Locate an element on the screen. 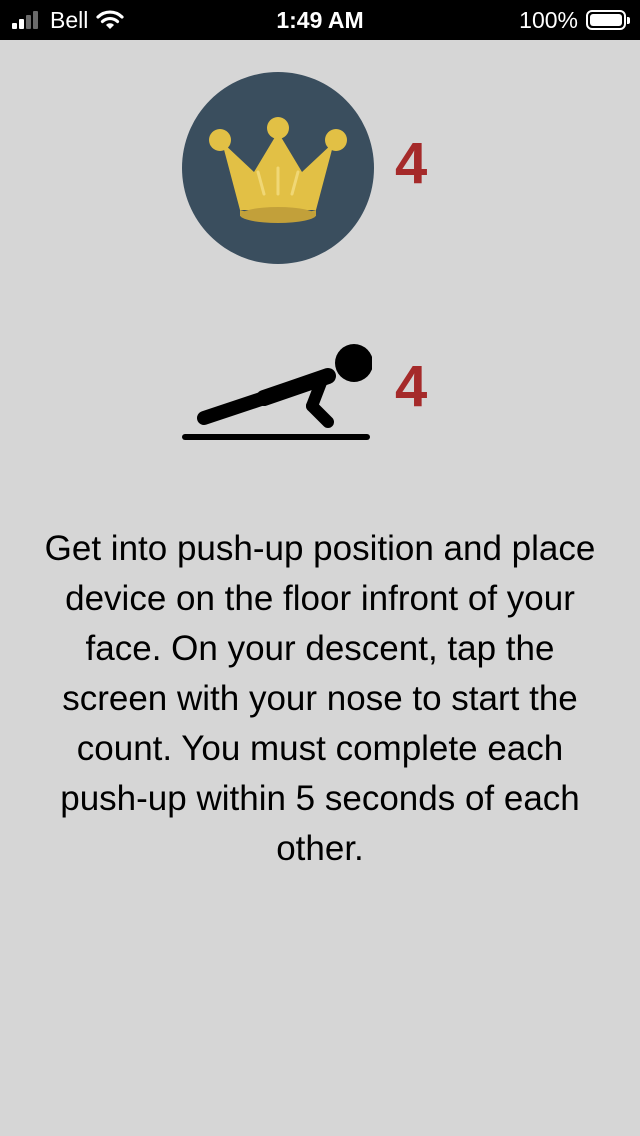 The height and width of the screenshot is (1136, 640). status-right: 100% is located at coordinates (574, 20).